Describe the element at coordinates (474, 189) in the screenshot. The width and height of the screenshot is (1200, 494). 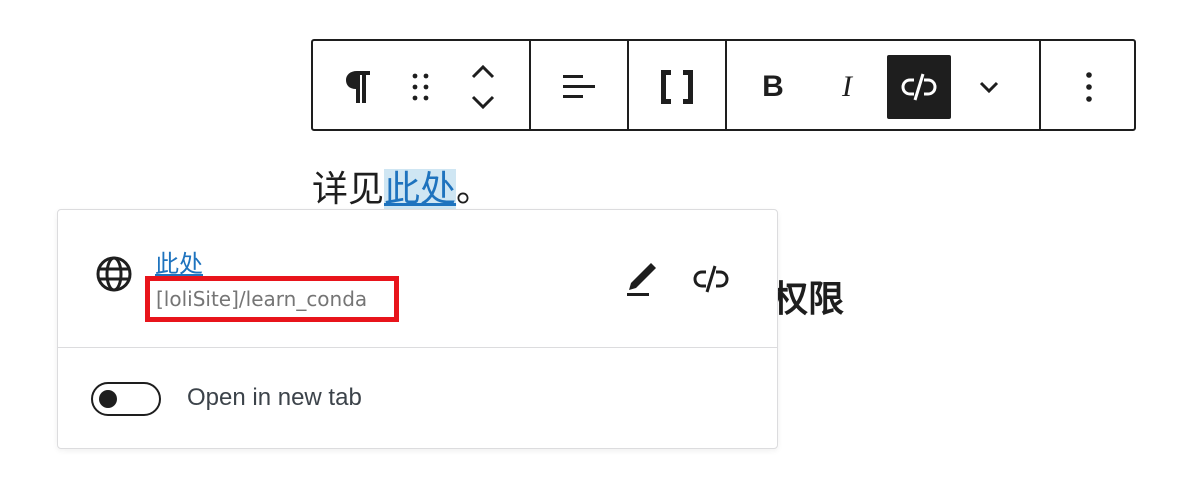
I see `paragraph-suffix: 。` at that location.